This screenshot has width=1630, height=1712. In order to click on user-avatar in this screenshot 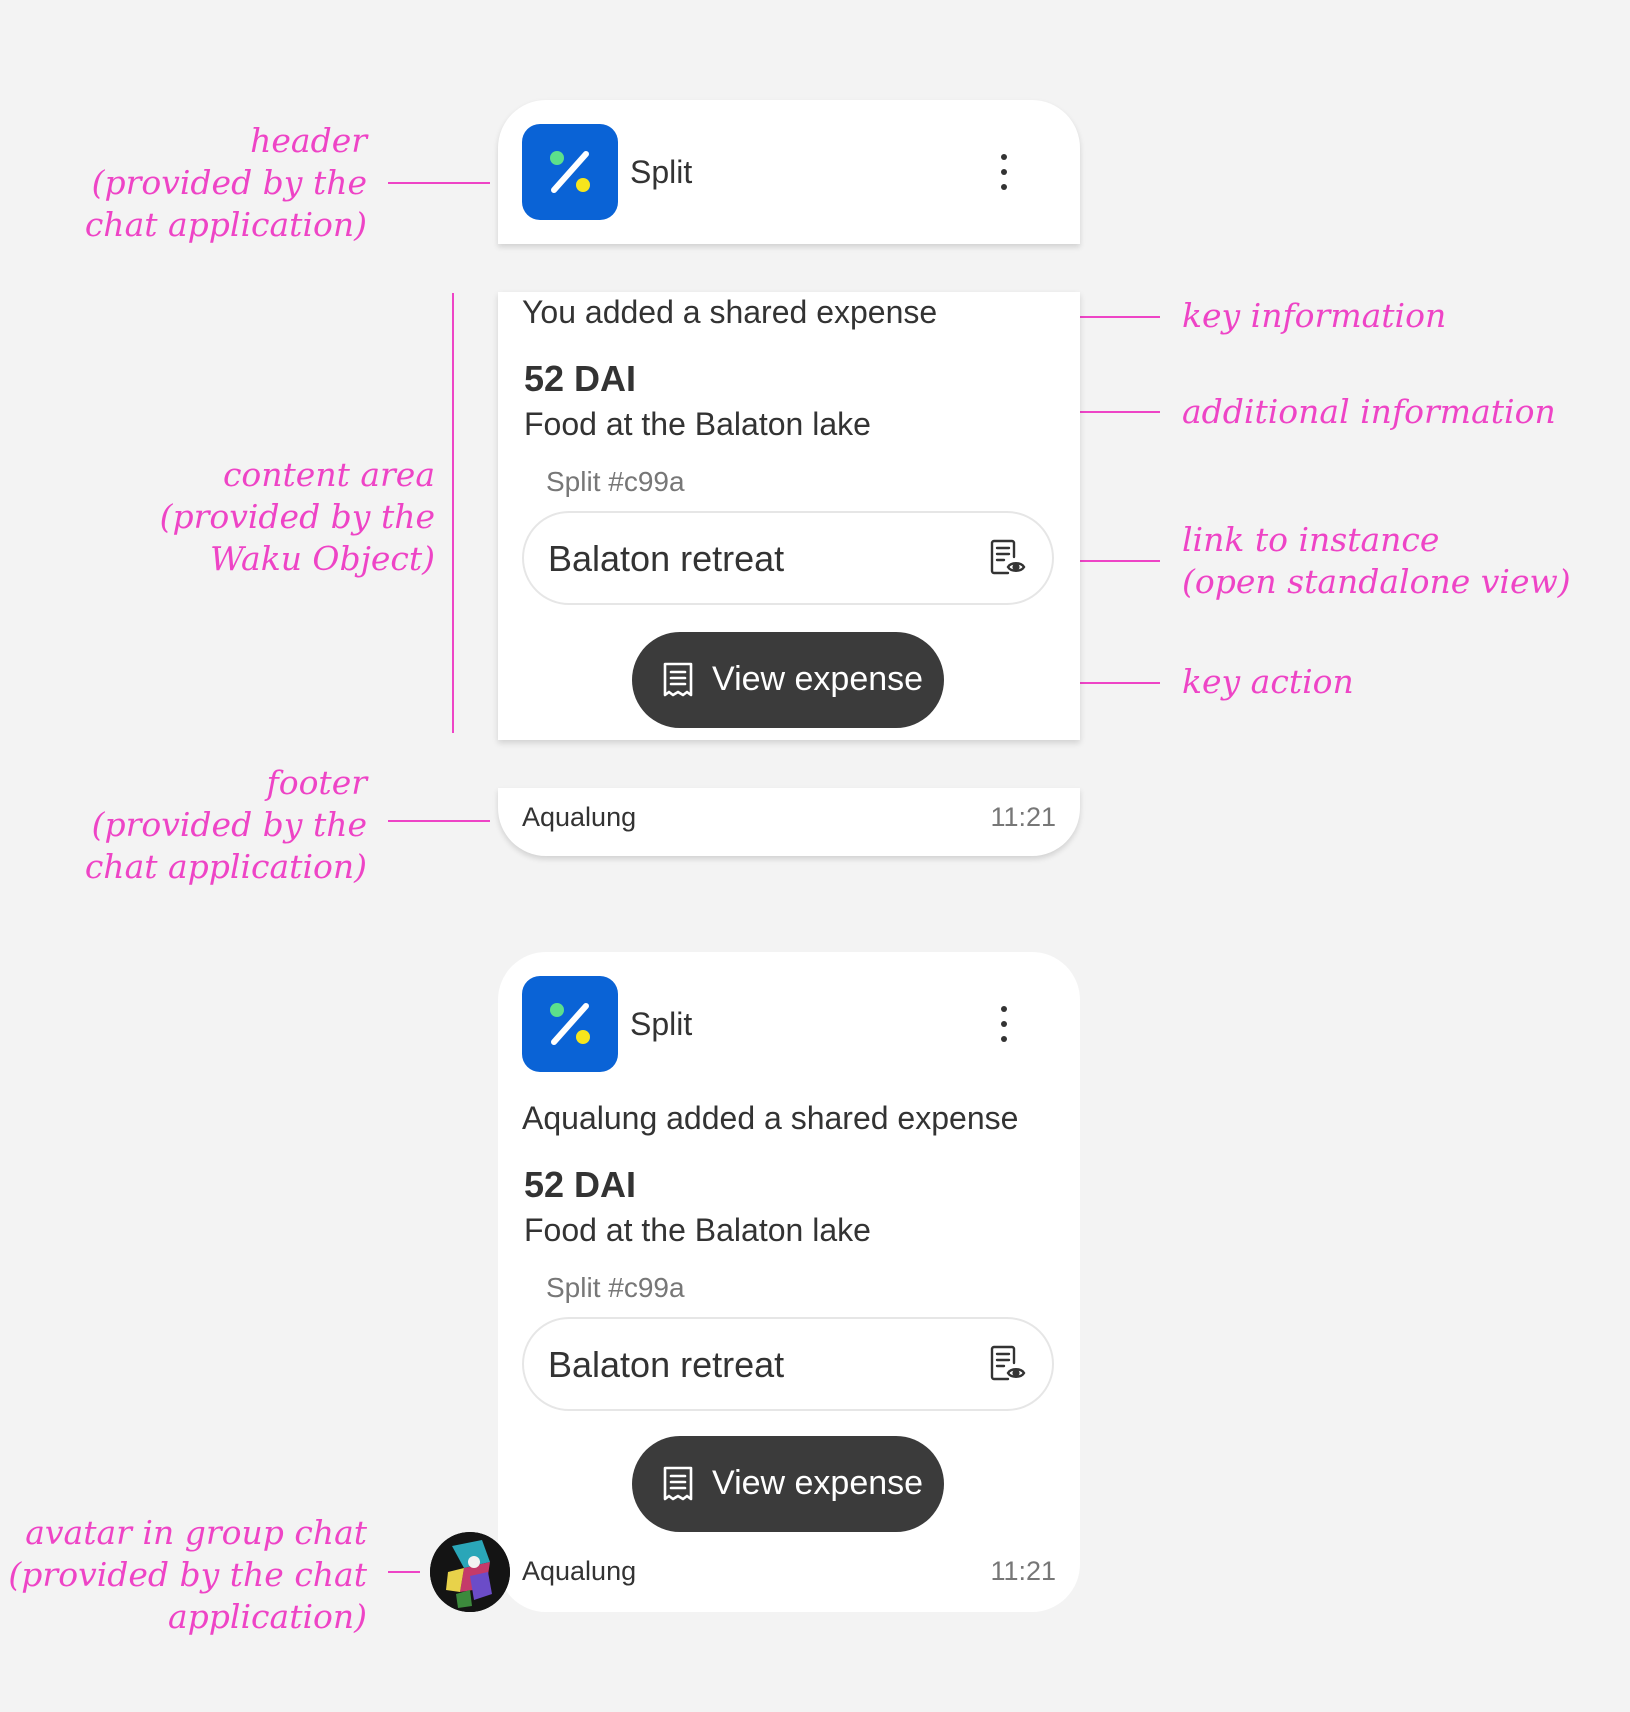, I will do `click(470, 1572)`.